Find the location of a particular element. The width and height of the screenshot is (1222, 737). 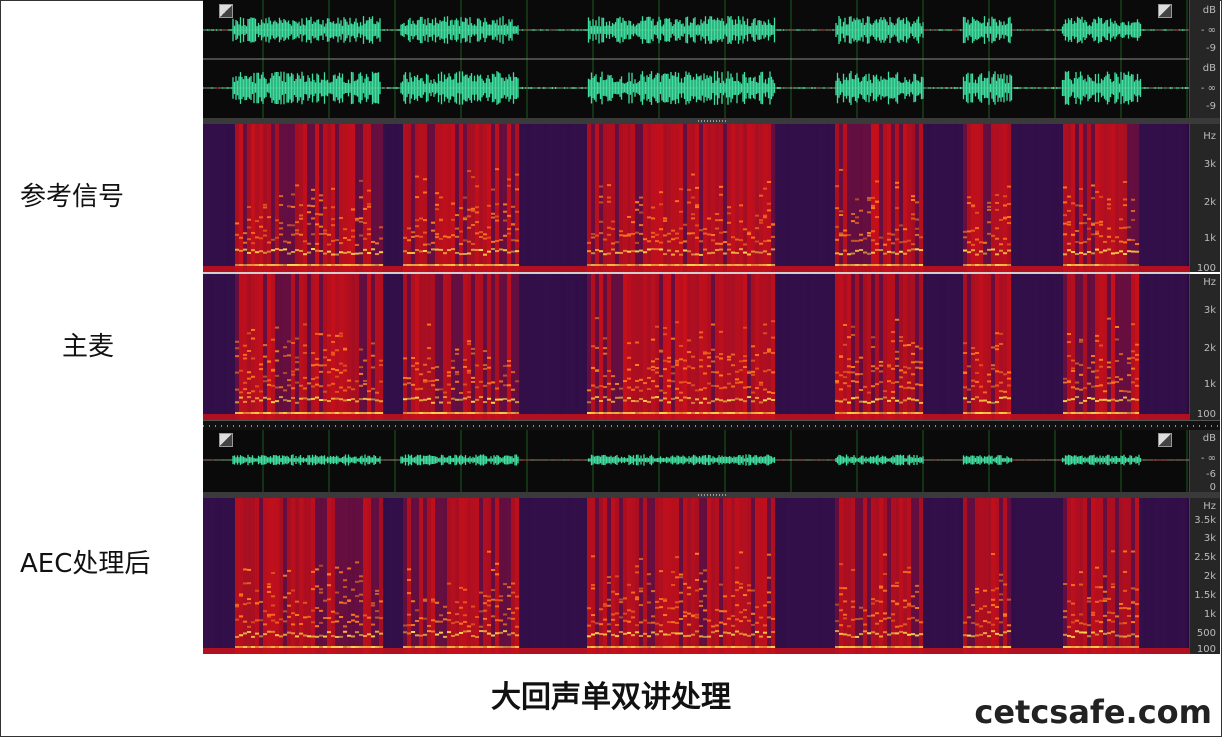

hz-scale-aec: Hz 3.5k 3k 2.5k 2k 1.5k 1k 500 100 is located at coordinates (1204, 576).